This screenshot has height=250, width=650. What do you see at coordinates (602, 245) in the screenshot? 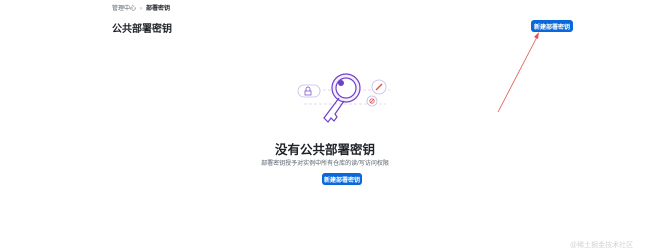
I see `watermark: @稀土掘金技术社区` at bounding box center [602, 245].